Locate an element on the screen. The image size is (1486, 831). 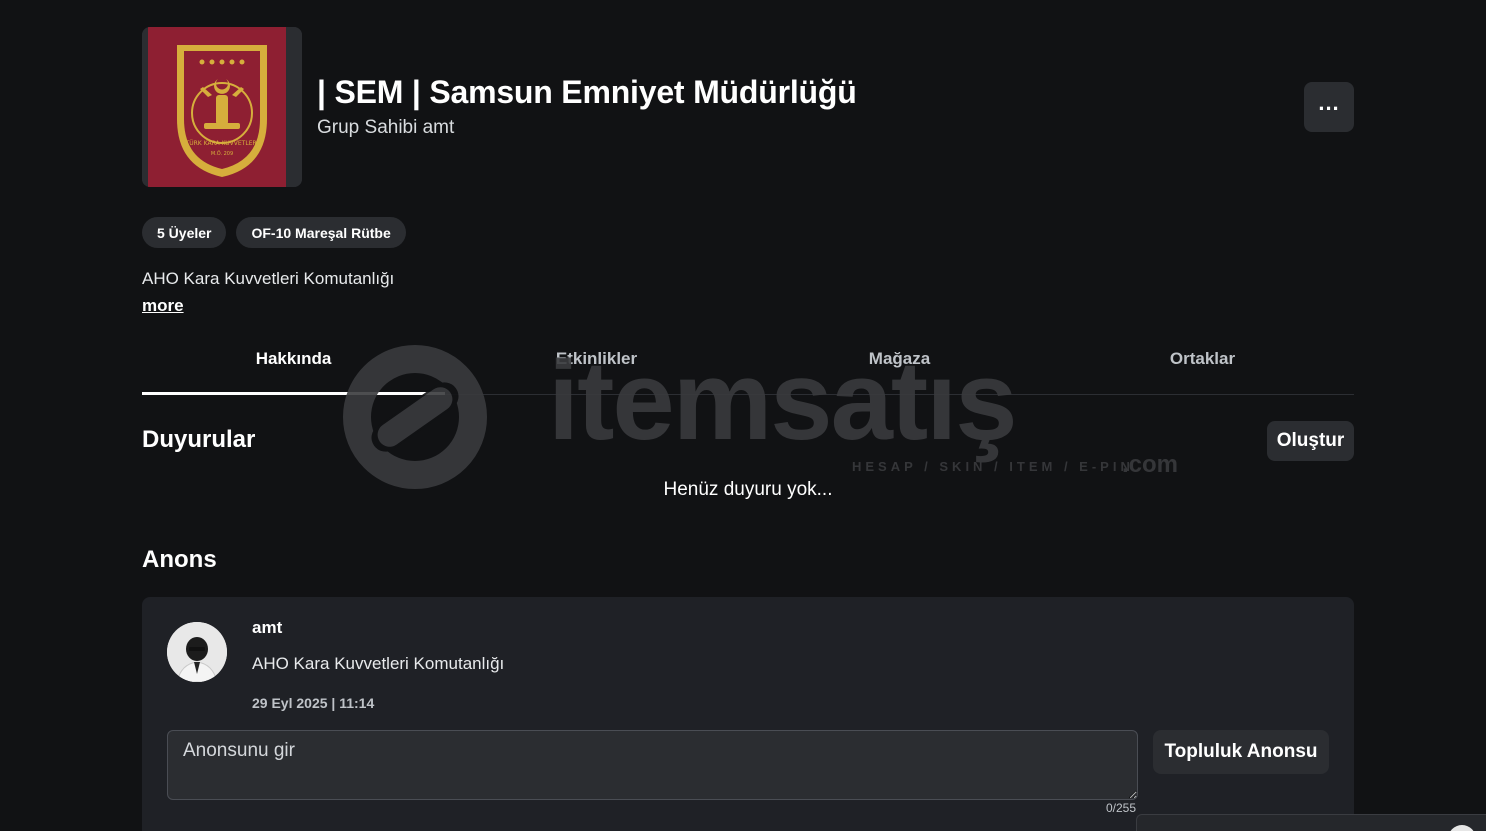
tab-store: Mağaza is located at coordinates (899, 362).